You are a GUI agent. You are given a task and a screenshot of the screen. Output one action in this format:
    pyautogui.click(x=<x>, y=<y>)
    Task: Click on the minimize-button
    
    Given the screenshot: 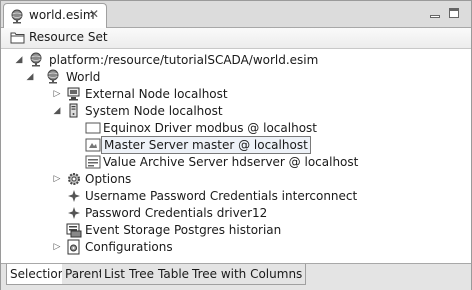 What is the action you would take?
    pyautogui.click(x=435, y=13)
    